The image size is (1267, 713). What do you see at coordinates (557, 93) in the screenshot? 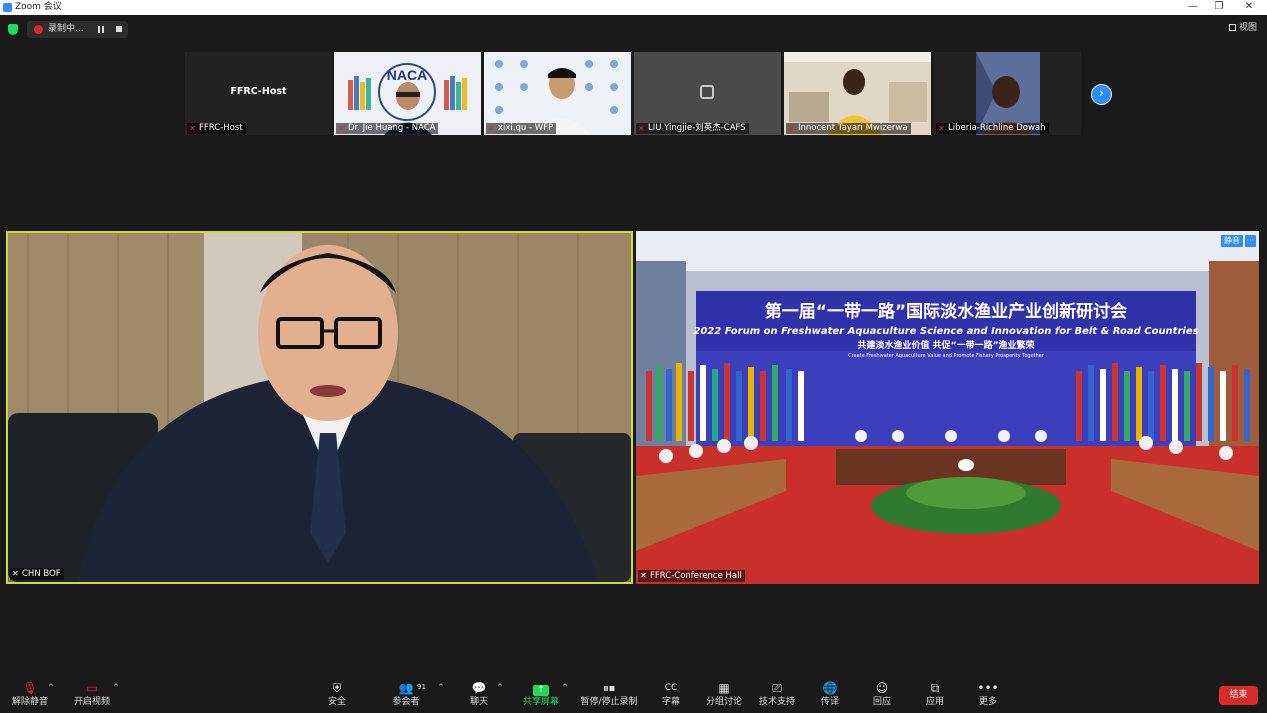
I see `participant-thumbnail: ✕ xixi.qu - WFP` at bounding box center [557, 93].